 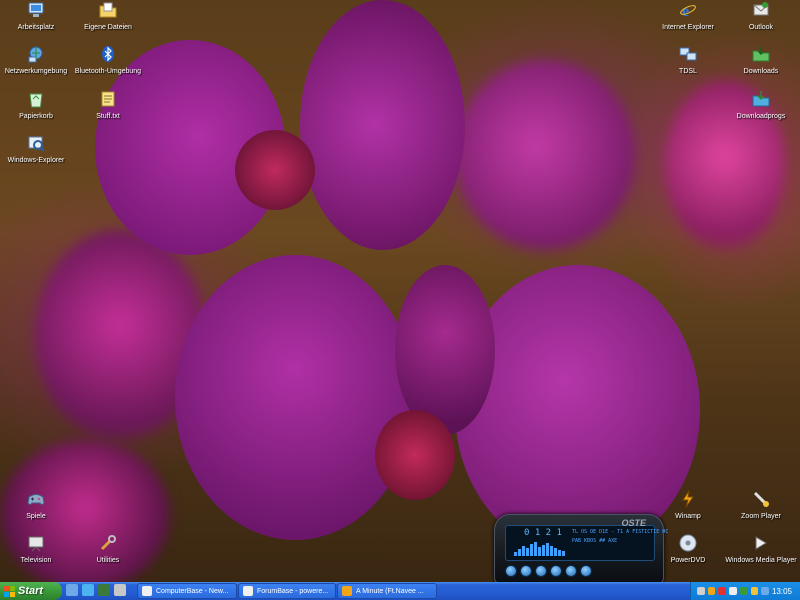 What do you see at coordinates (36, 116) in the screenshot?
I see `desktop-icon-label: Papierkorb` at bounding box center [36, 116].